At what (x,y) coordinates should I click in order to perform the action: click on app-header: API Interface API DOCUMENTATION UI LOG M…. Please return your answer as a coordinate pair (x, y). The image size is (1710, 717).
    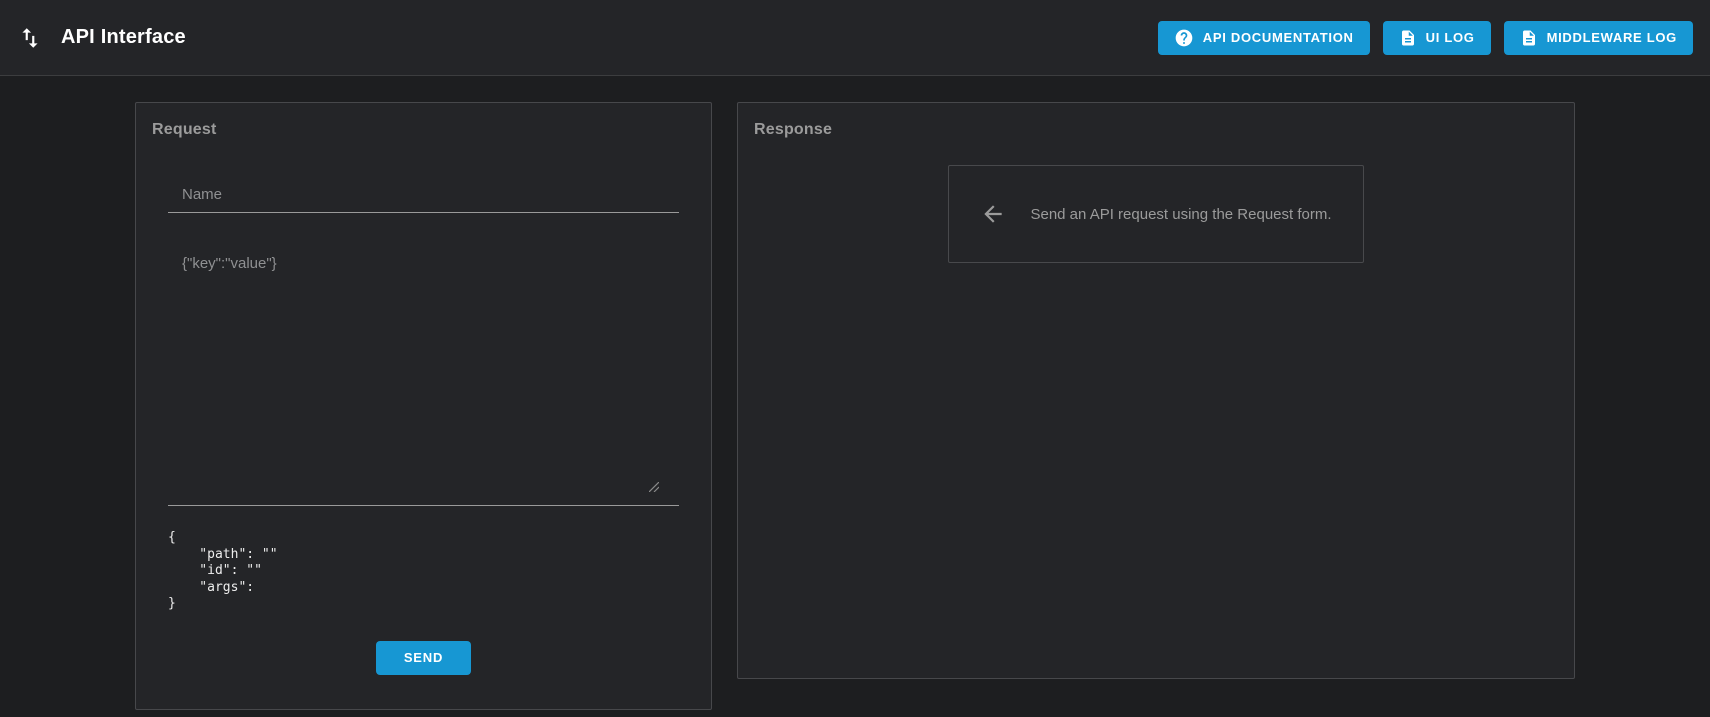
    Looking at the image, I should click on (855, 38).